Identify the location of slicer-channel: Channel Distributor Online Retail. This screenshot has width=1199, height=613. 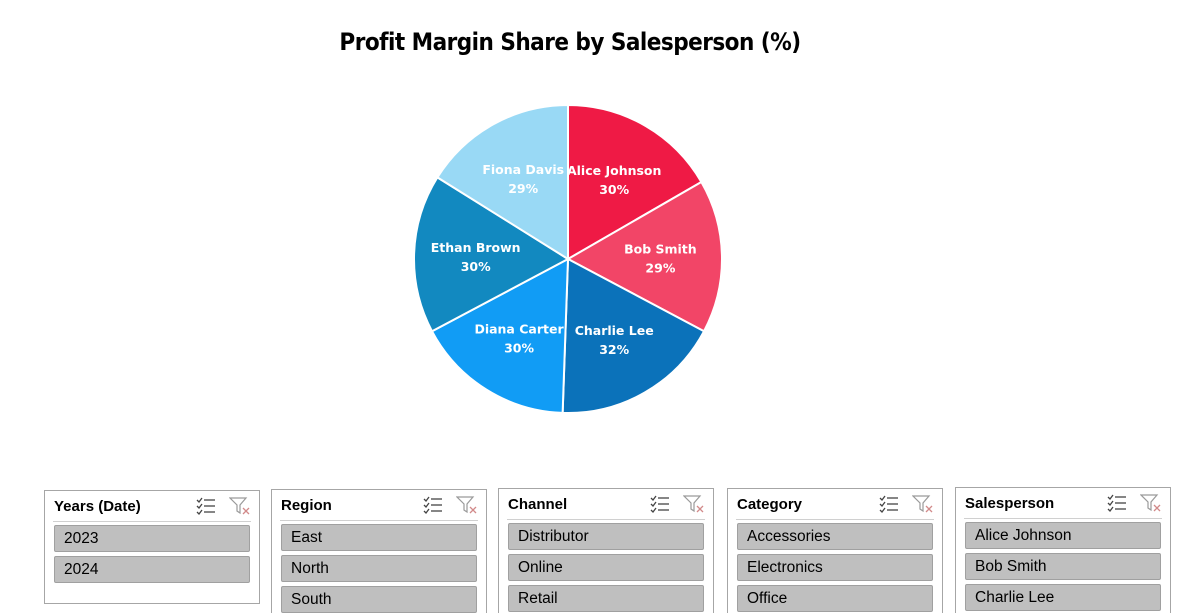
(606, 550).